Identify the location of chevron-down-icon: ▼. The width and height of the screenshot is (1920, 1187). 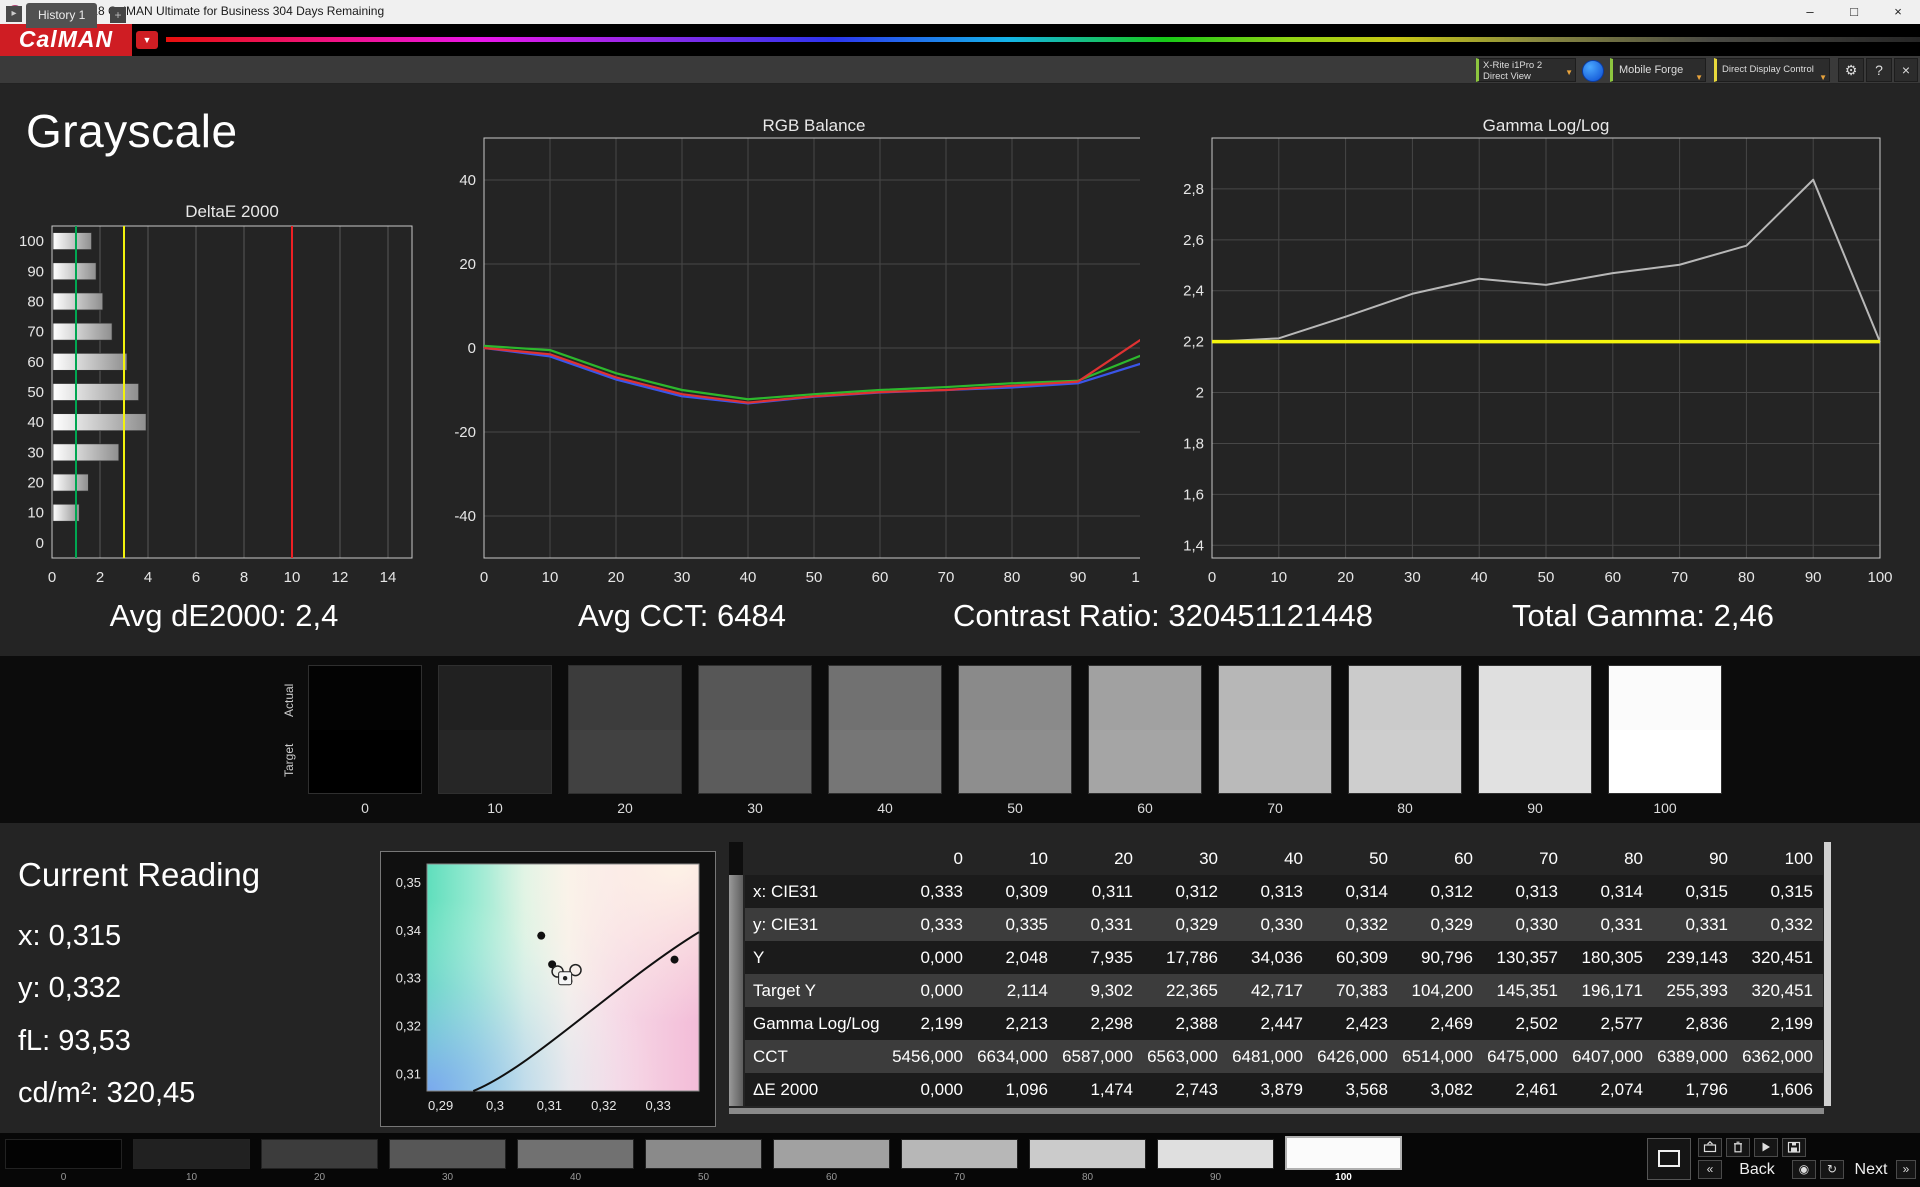
(1699, 77).